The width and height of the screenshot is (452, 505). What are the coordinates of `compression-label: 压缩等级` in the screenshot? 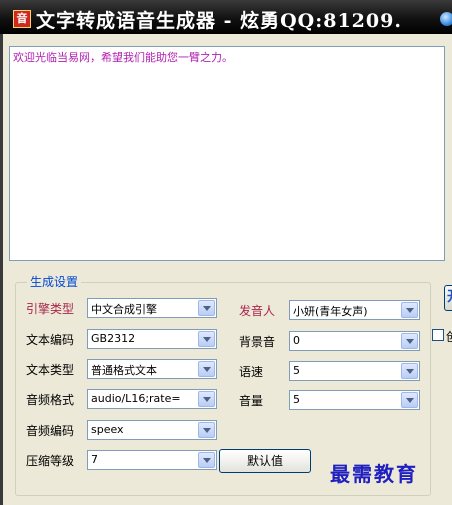 It's located at (50, 461).